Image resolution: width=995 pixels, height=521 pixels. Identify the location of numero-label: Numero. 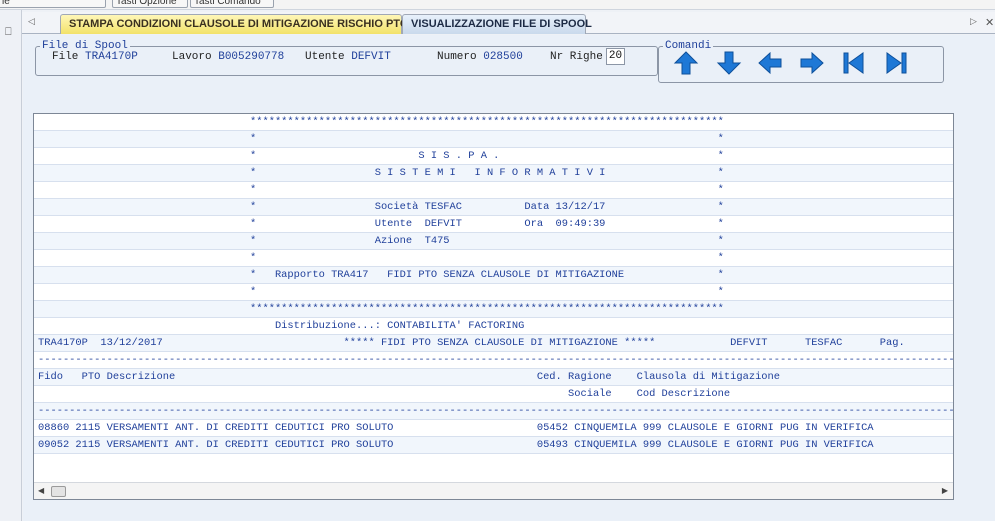
(457, 57).